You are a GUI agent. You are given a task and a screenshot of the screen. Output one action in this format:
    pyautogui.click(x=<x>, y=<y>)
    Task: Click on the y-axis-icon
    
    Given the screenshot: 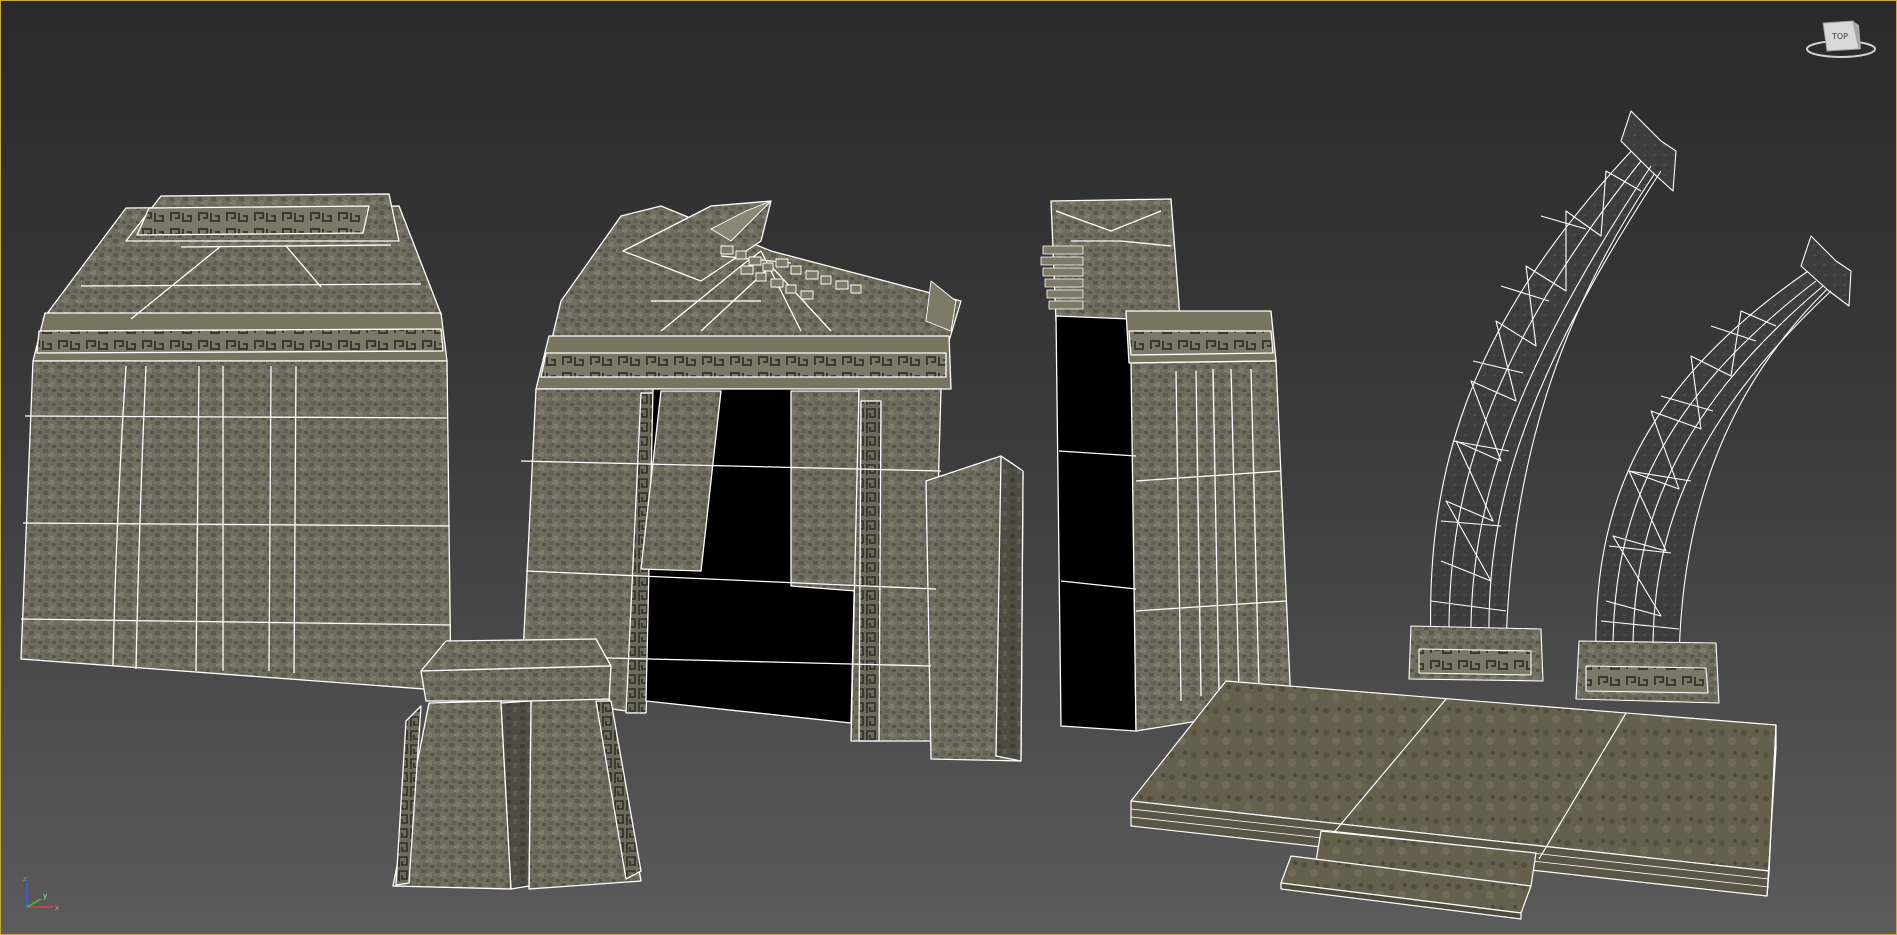 What is the action you would take?
    pyautogui.click(x=34, y=903)
    